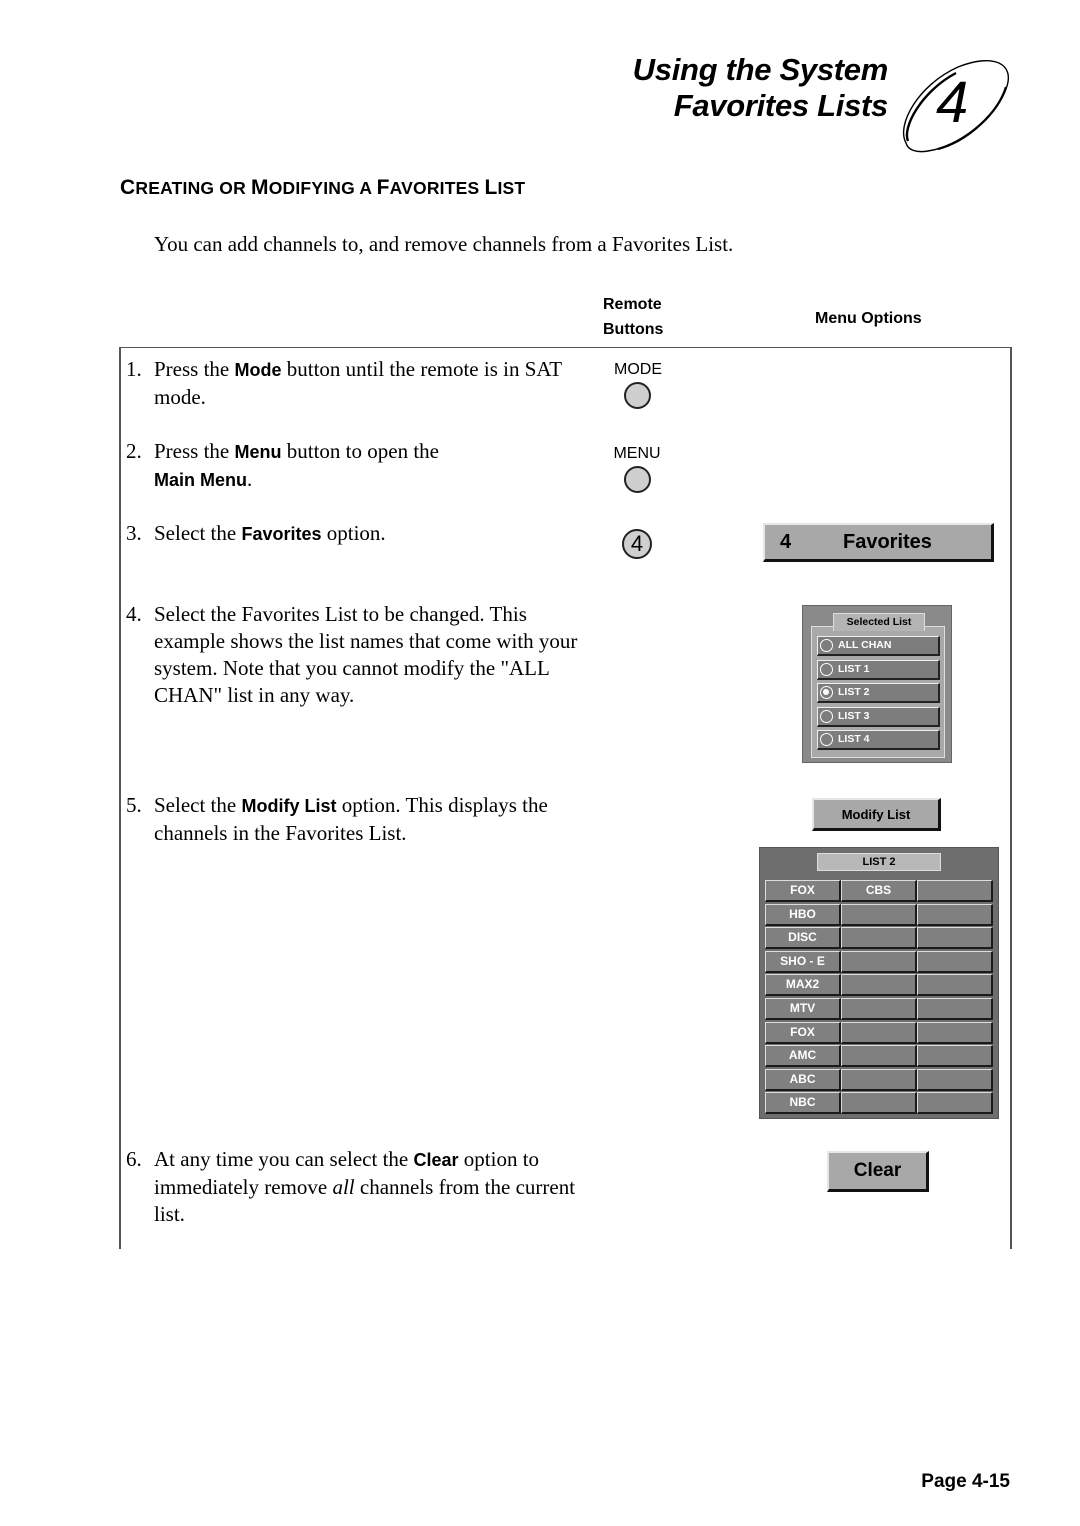 The height and width of the screenshot is (1526, 1080). I want to click on channel-cell: NBC, so click(803, 1103).